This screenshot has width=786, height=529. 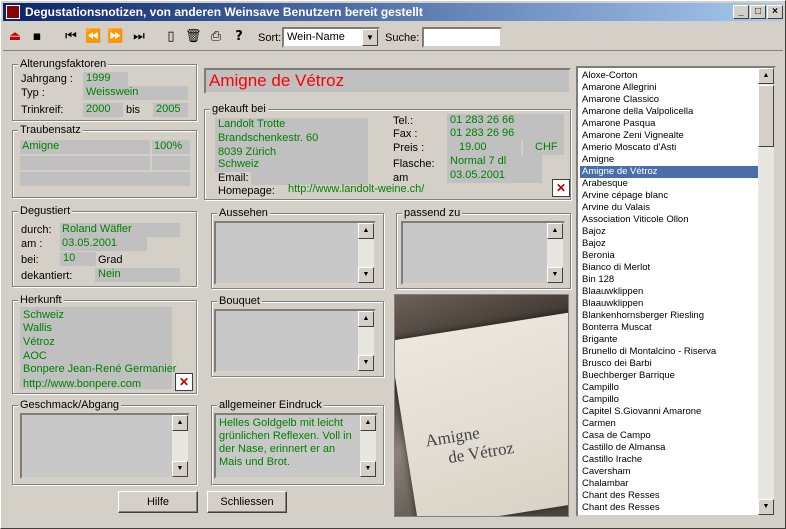 What do you see at coordinates (137, 275) in the screenshot?
I see `dekantiert-field: Nein` at bounding box center [137, 275].